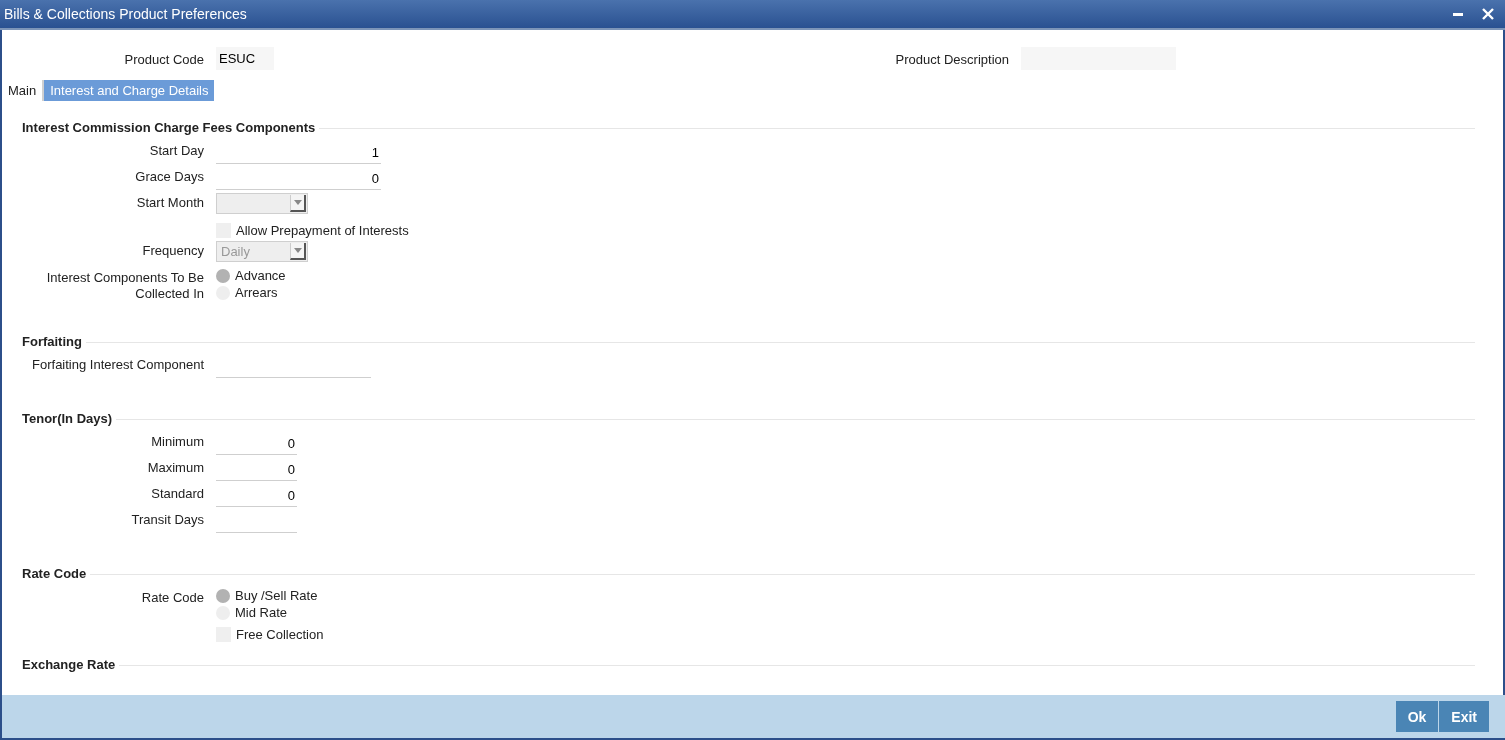 The height and width of the screenshot is (740, 1505). What do you see at coordinates (163, 58) in the screenshot?
I see `field-label: Product Code` at bounding box center [163, 58].